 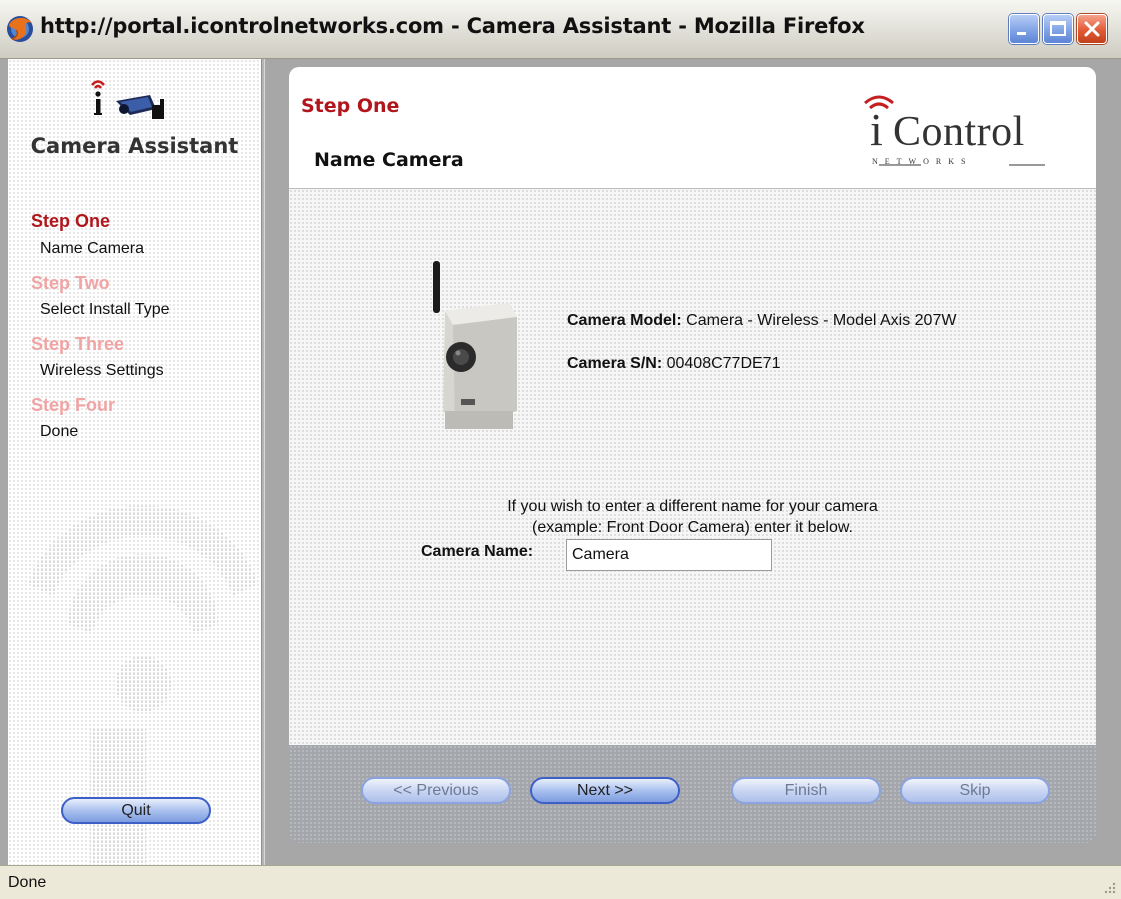 I want to click on sidebar-step-three: Step Three, so click(x=78, y=344).